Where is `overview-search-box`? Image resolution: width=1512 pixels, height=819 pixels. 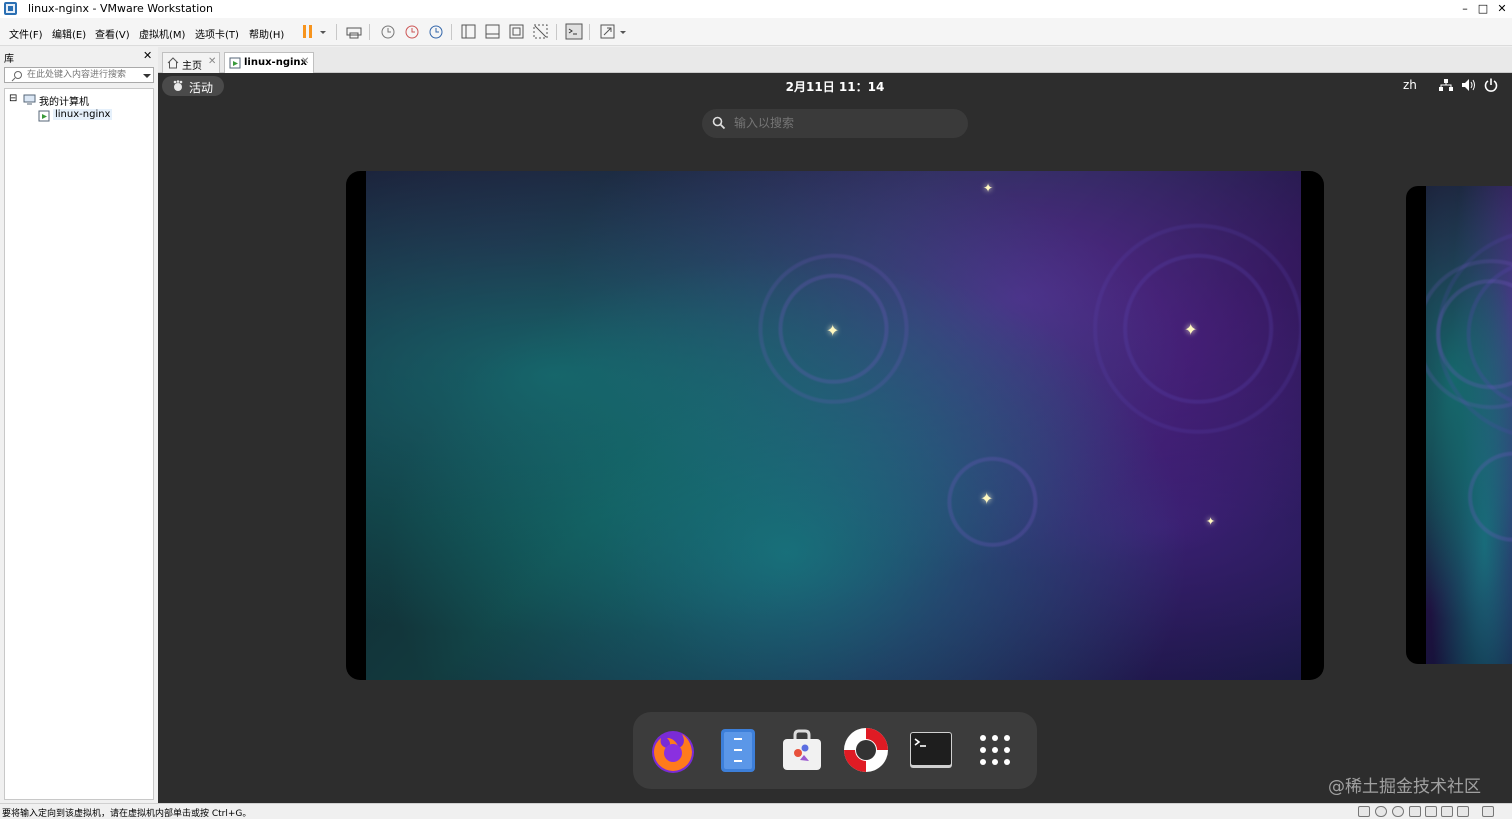 overview-search-box is located at coordinates (835, 123).